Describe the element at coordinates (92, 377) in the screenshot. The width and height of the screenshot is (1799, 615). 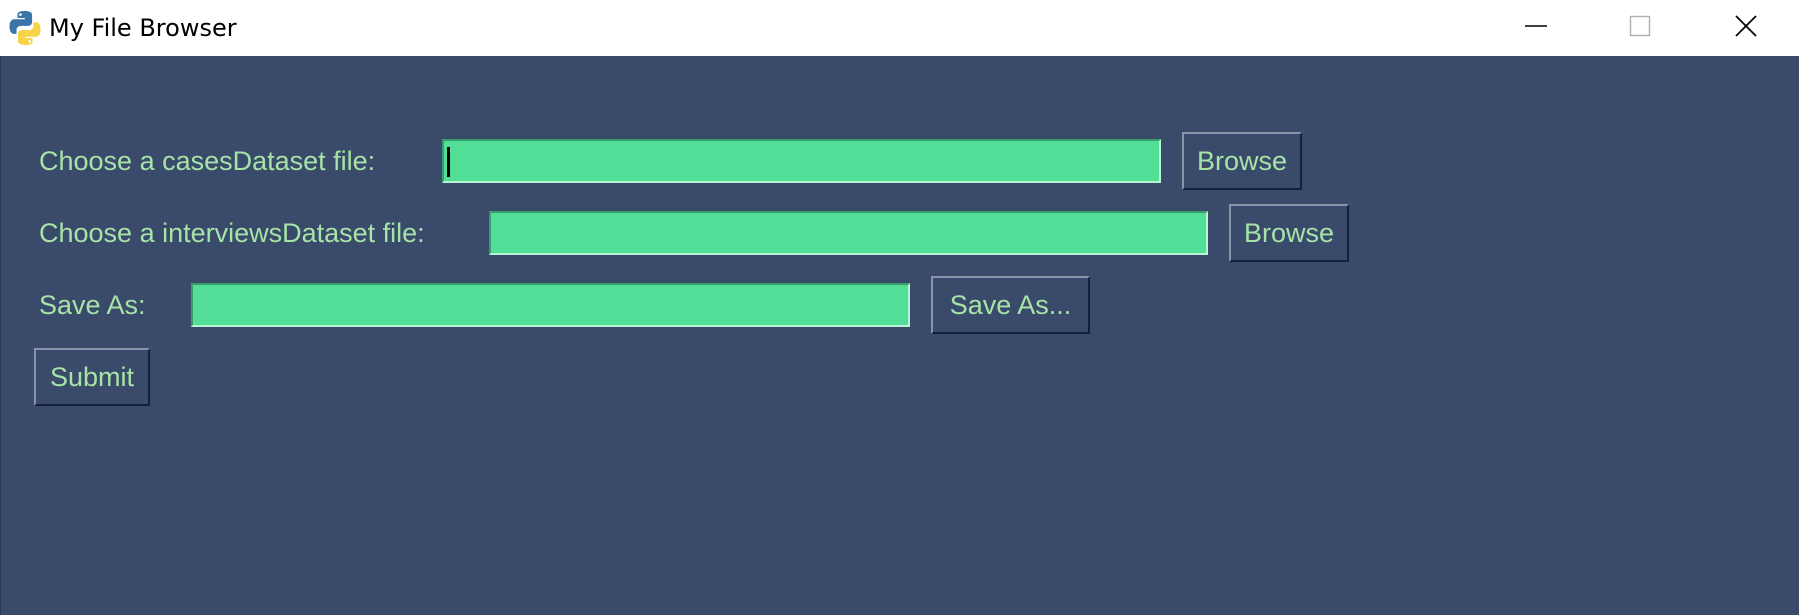
I see `submit-button: Submit` at that location.